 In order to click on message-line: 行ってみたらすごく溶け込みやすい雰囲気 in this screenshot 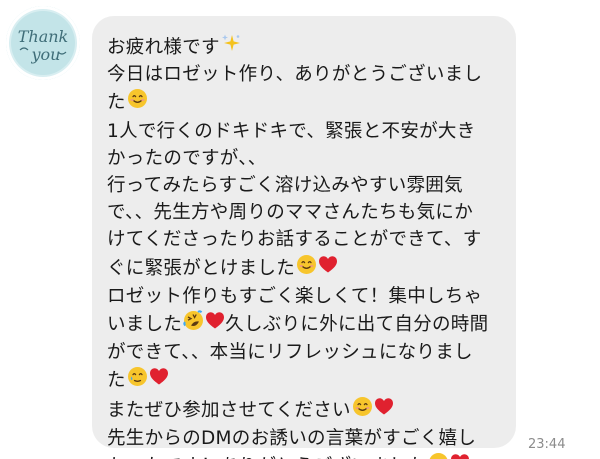, I will do `click(307, 185)`.